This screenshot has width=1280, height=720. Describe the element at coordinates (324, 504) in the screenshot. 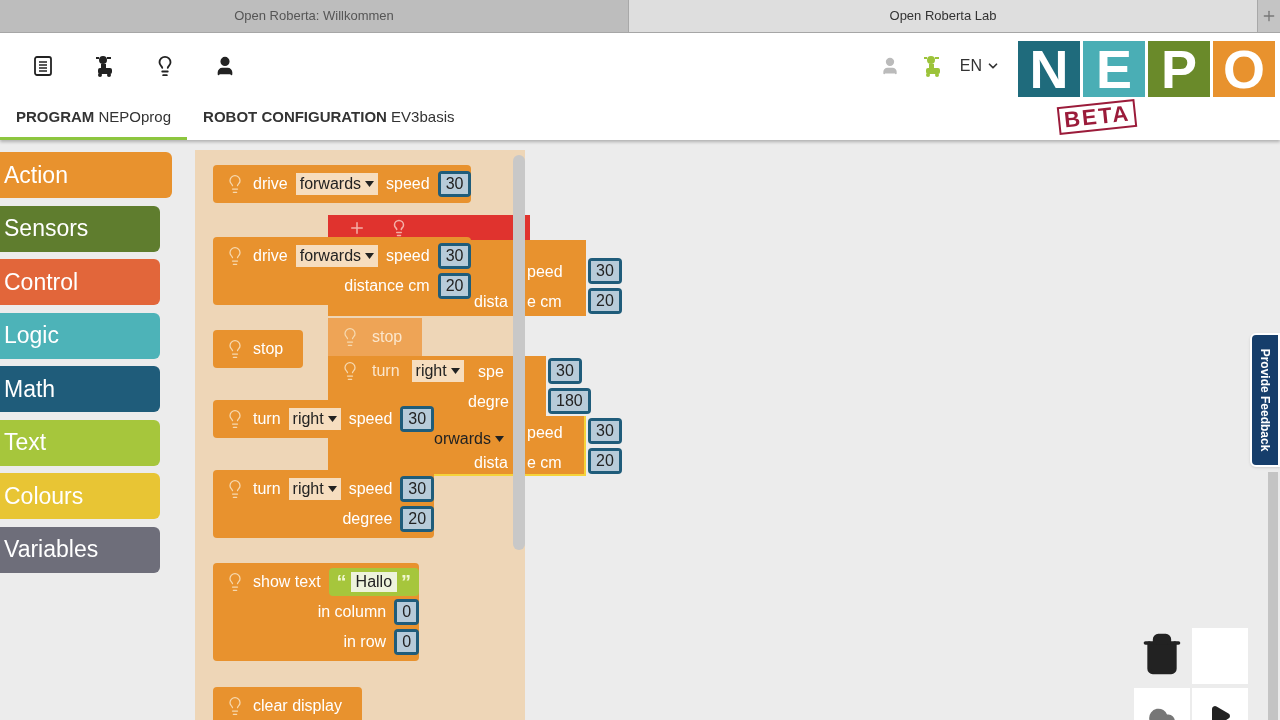

I see `action-block: turn right speed 30 degree 20` at that location.